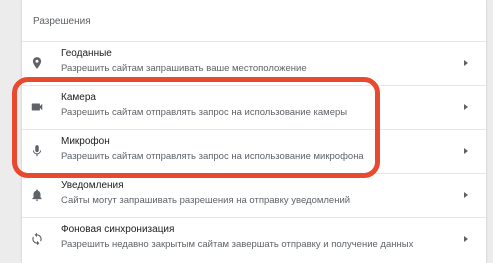 The height and width of the screenshot is (263, 493). I want to click on bell-icon, so click(37, 195).